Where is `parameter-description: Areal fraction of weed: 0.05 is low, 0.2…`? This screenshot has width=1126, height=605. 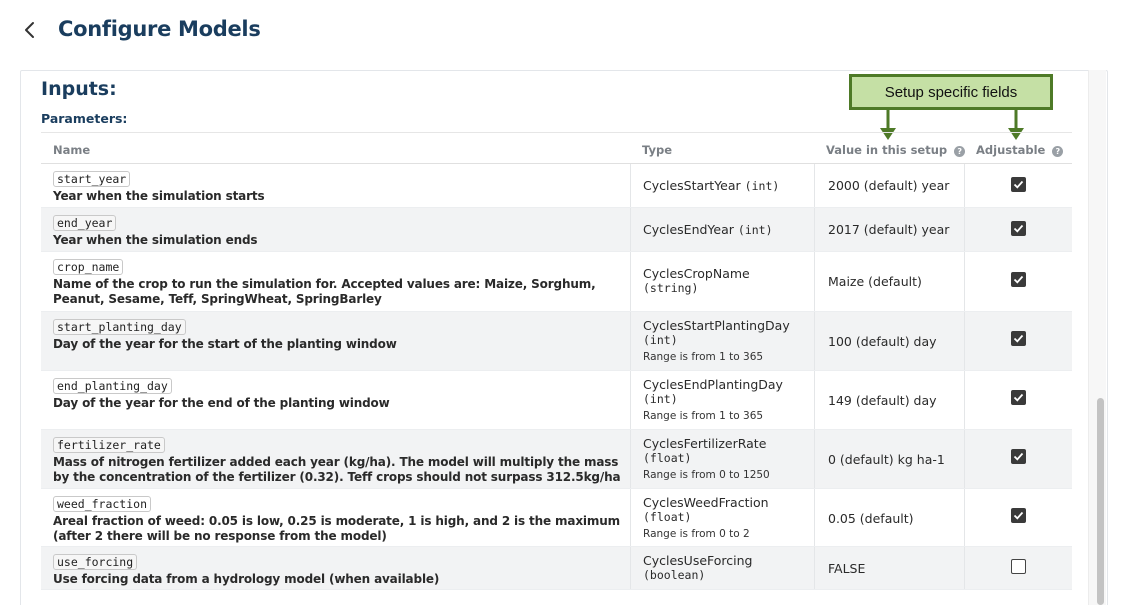
parameter-description: Areal fraction of weed: 0.05 is low, 0.2… is located at coordinates (336, 528).